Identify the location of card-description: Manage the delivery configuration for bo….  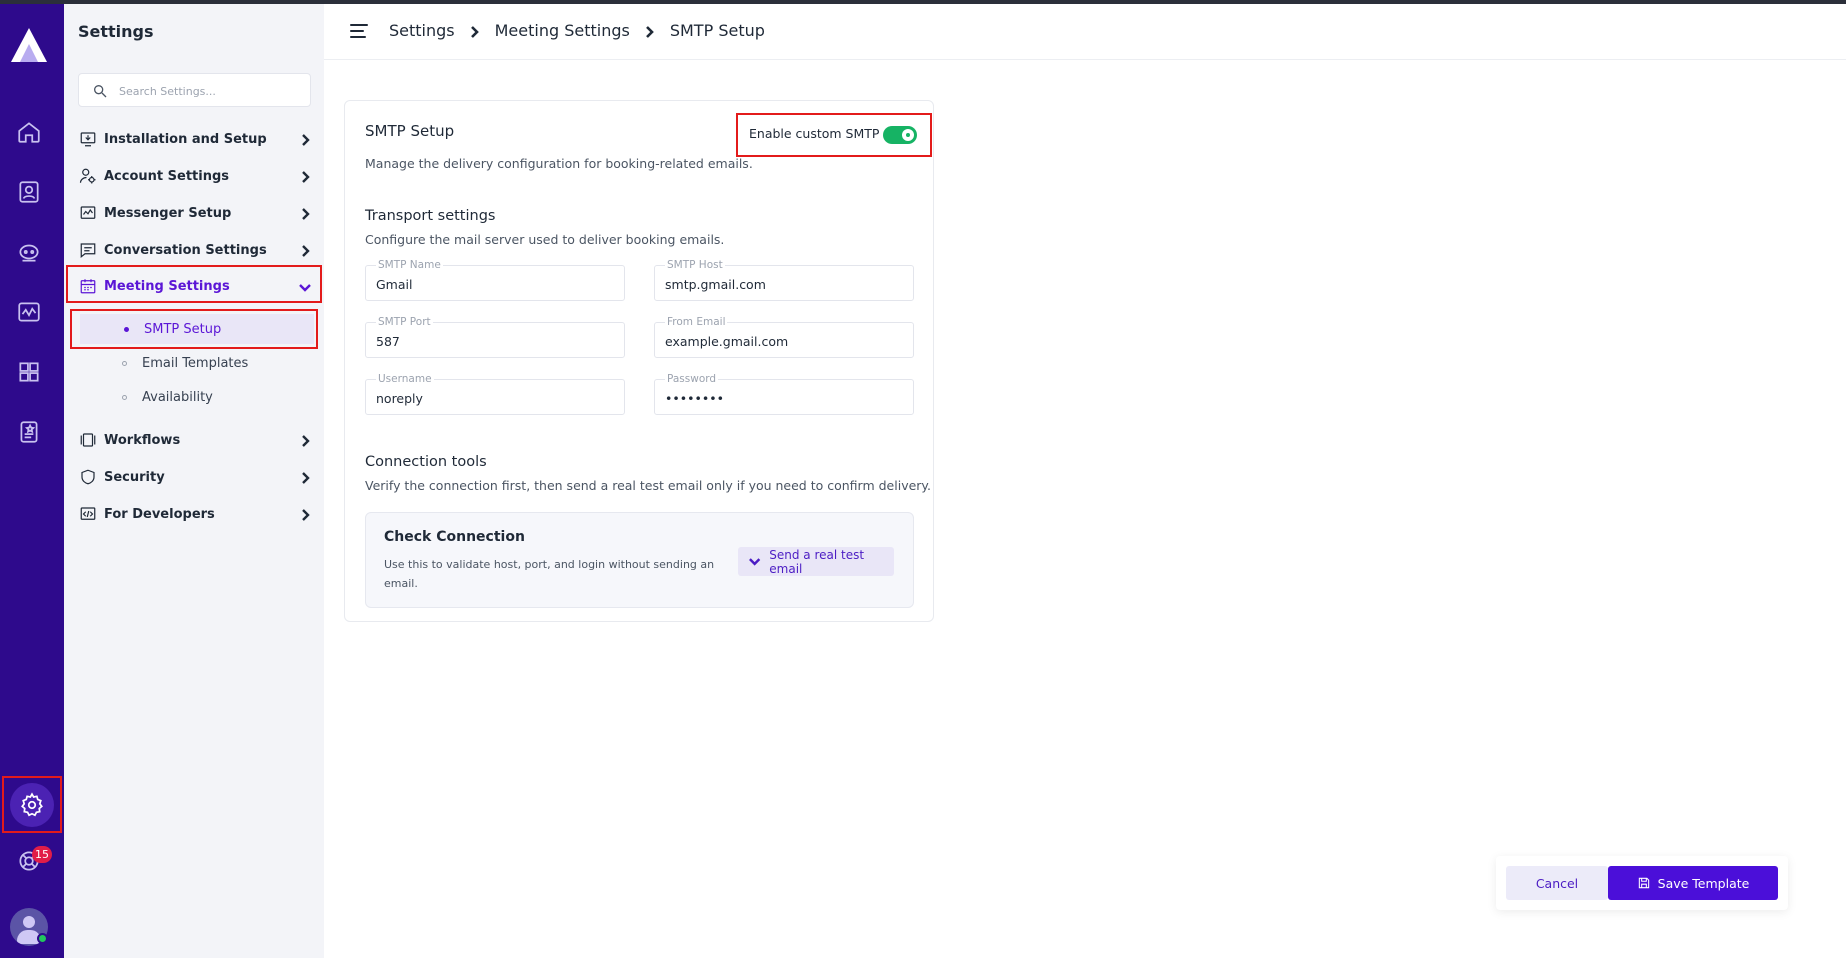
(559, 163).